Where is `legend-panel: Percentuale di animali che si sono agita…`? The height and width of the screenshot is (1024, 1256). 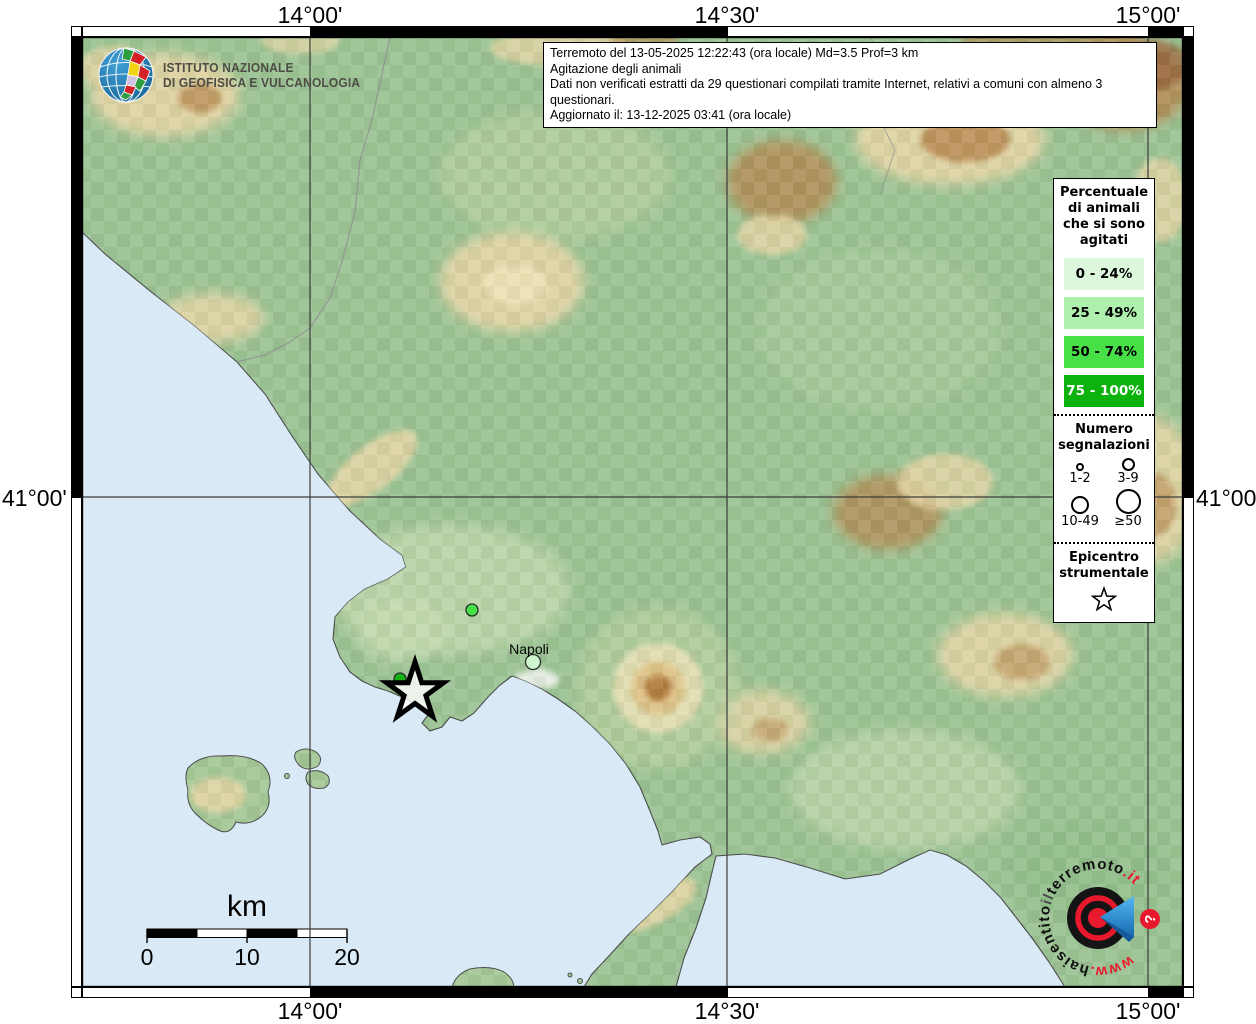 legend-panel: Percentuale di animali che si sono agita… is located at coordinates (1104, 400).